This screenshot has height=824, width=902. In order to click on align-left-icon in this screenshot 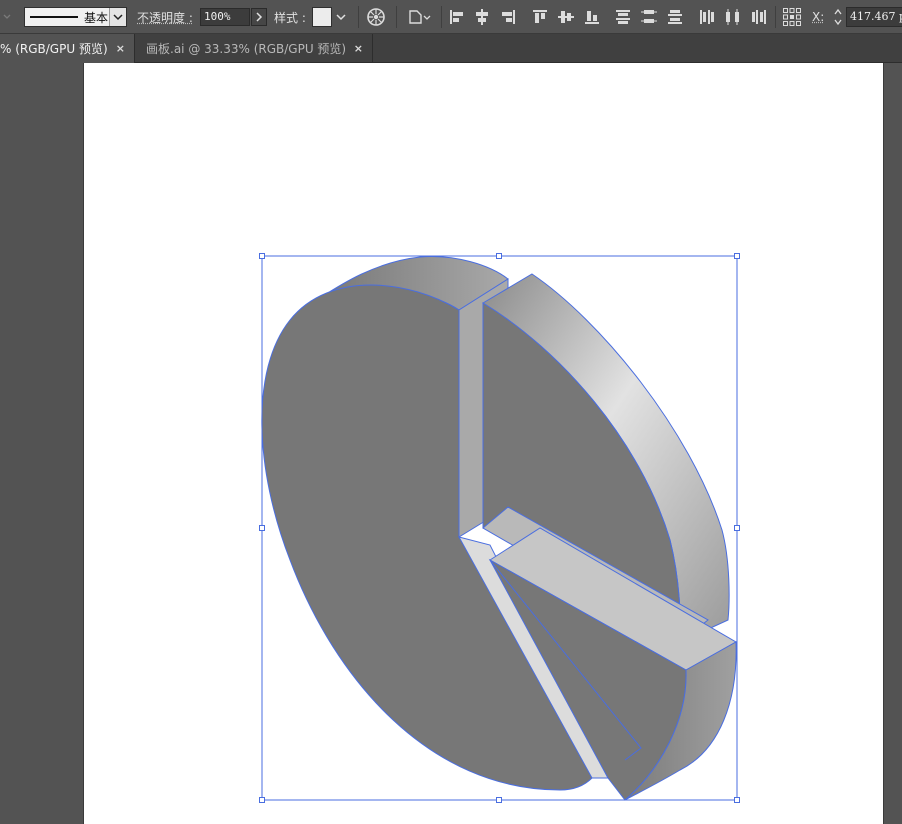, I will do `click(456, 17)`.